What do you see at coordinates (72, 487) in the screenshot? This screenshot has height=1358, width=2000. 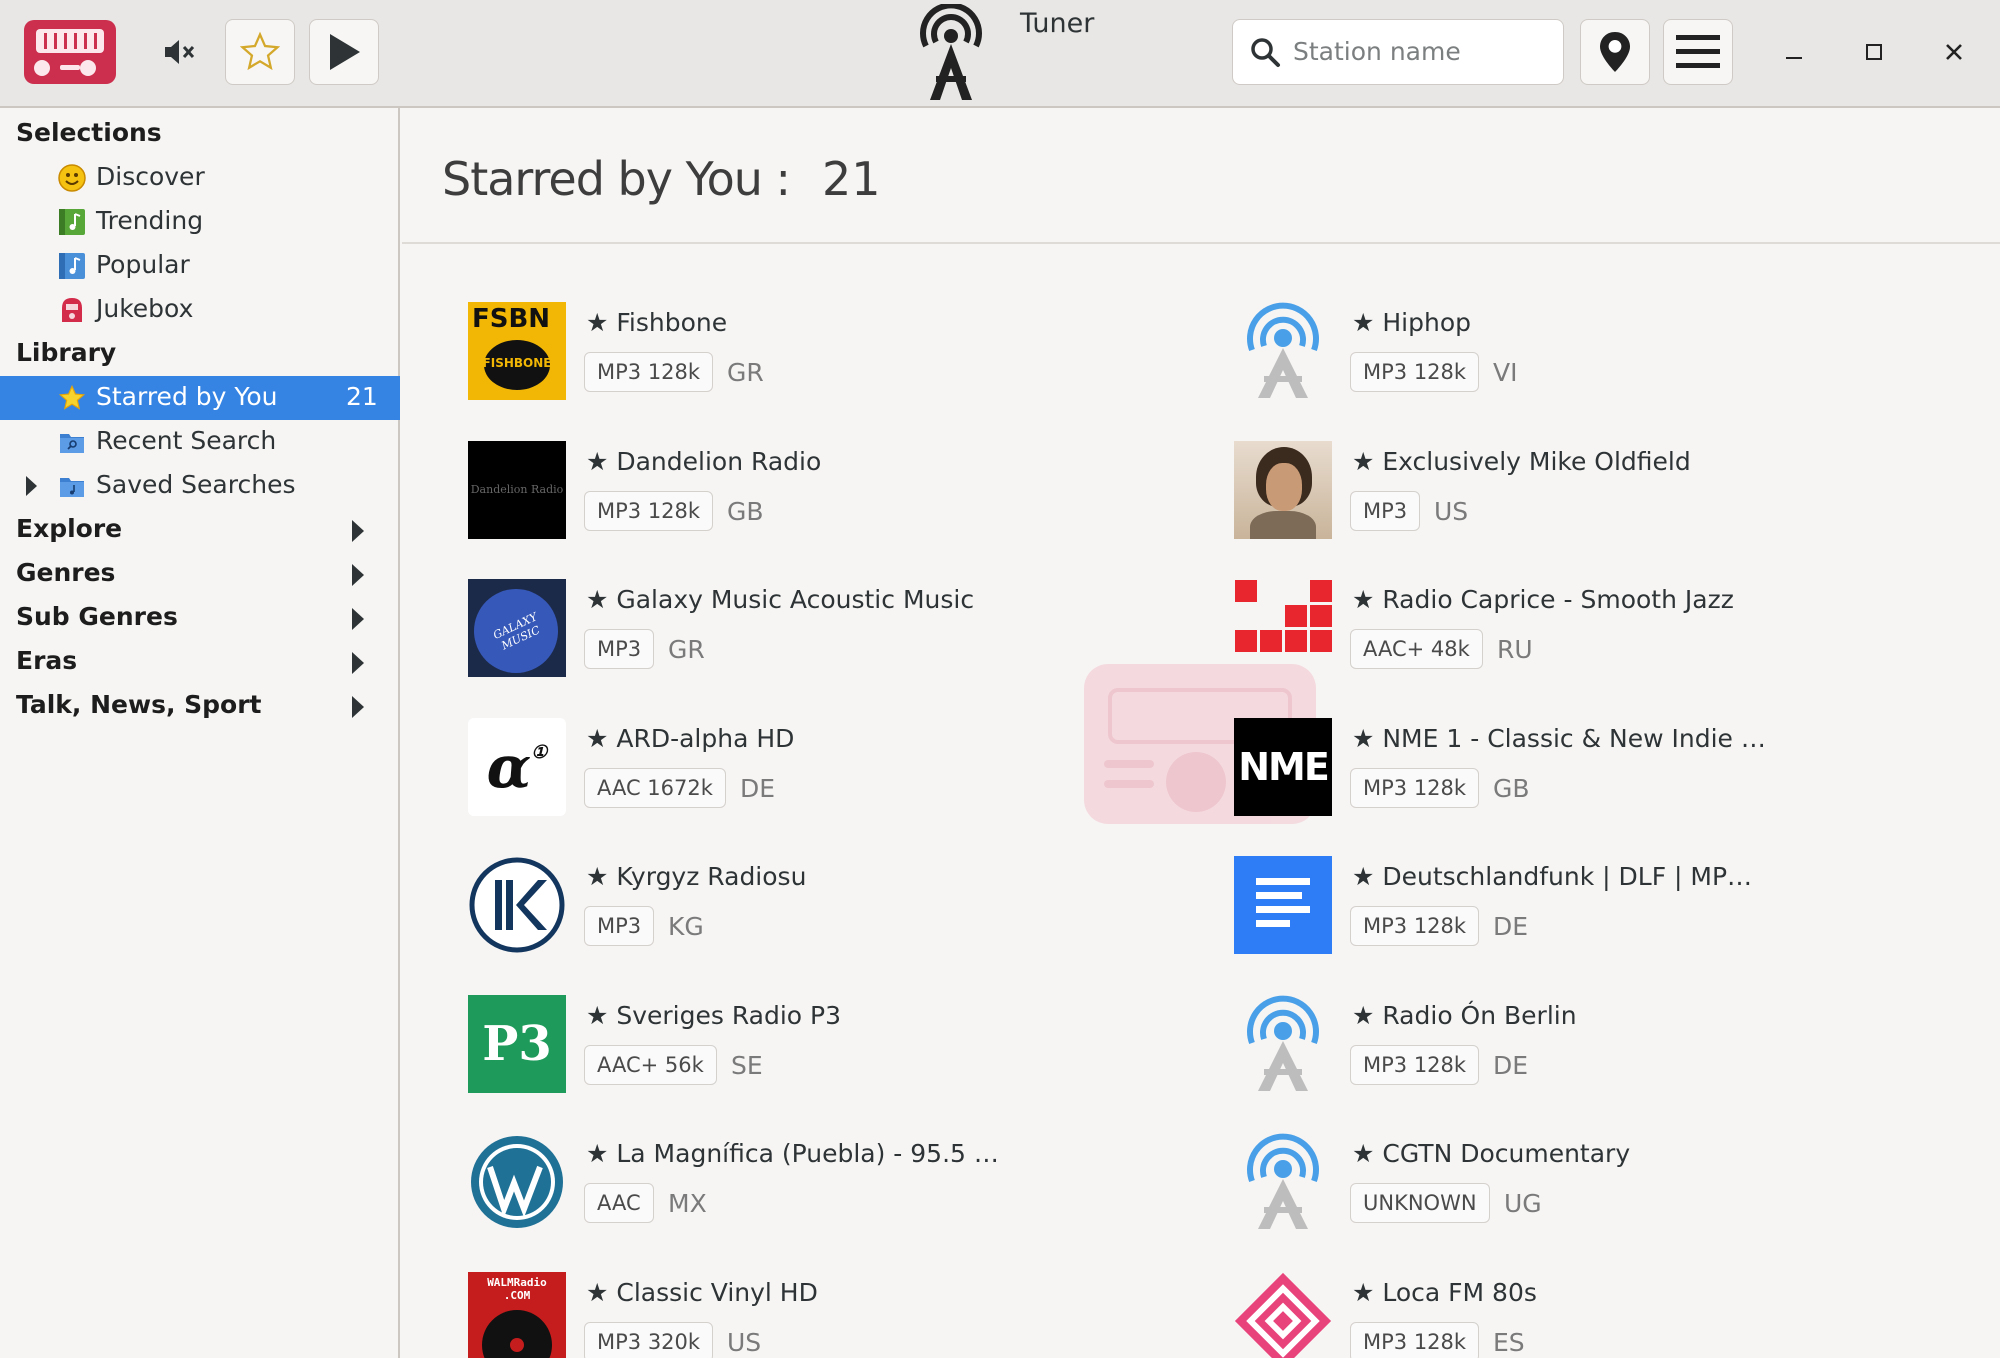 I see `folder-music-icon` at bounding box center [72, 487].